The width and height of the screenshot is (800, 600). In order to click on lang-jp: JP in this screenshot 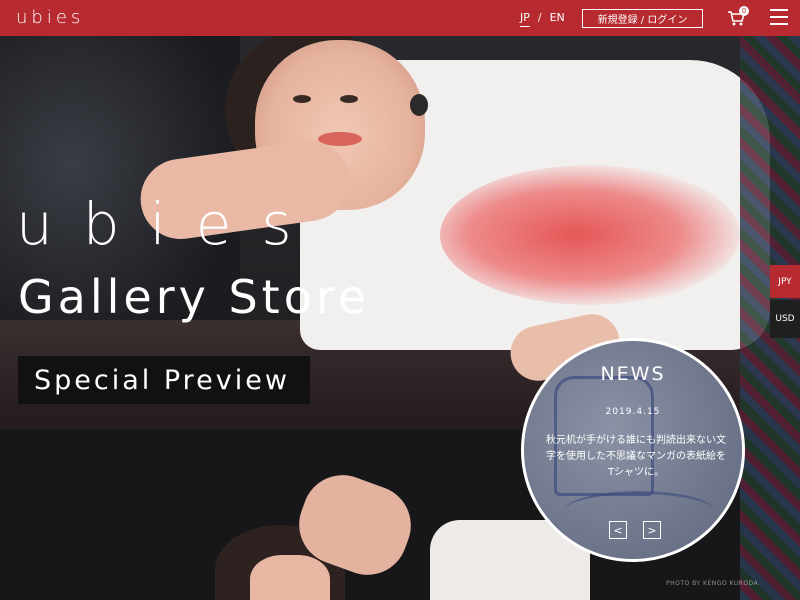, I will do `click(525, 19)`.